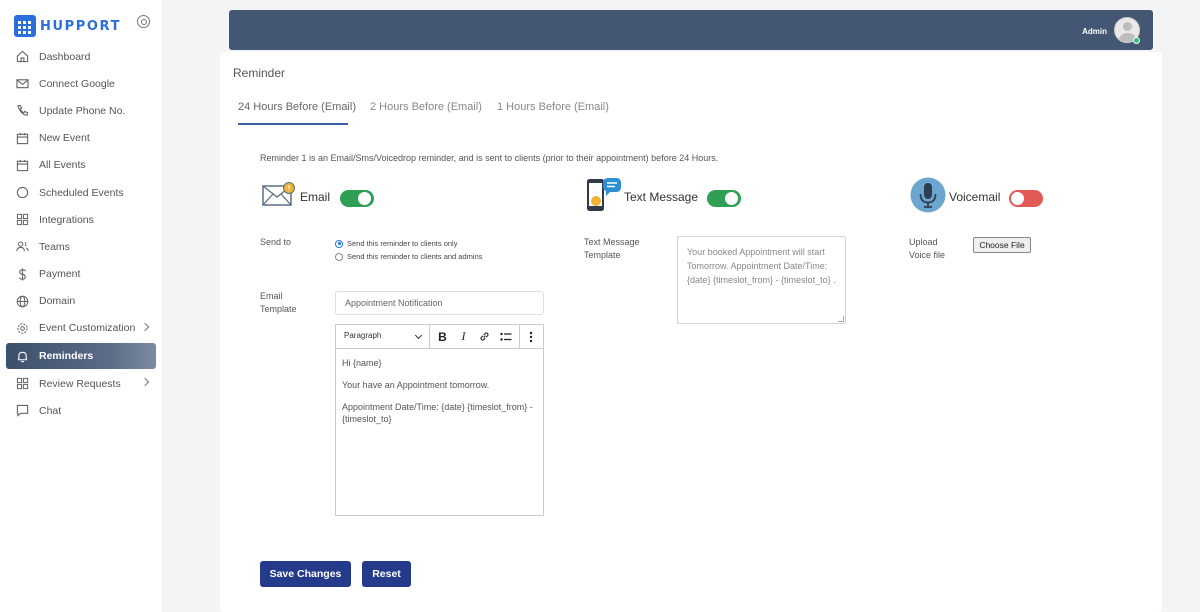 The image size is (1200, 612). I want to click on upload-voice-file-label-line-2: Voice file, so click(927, 255).